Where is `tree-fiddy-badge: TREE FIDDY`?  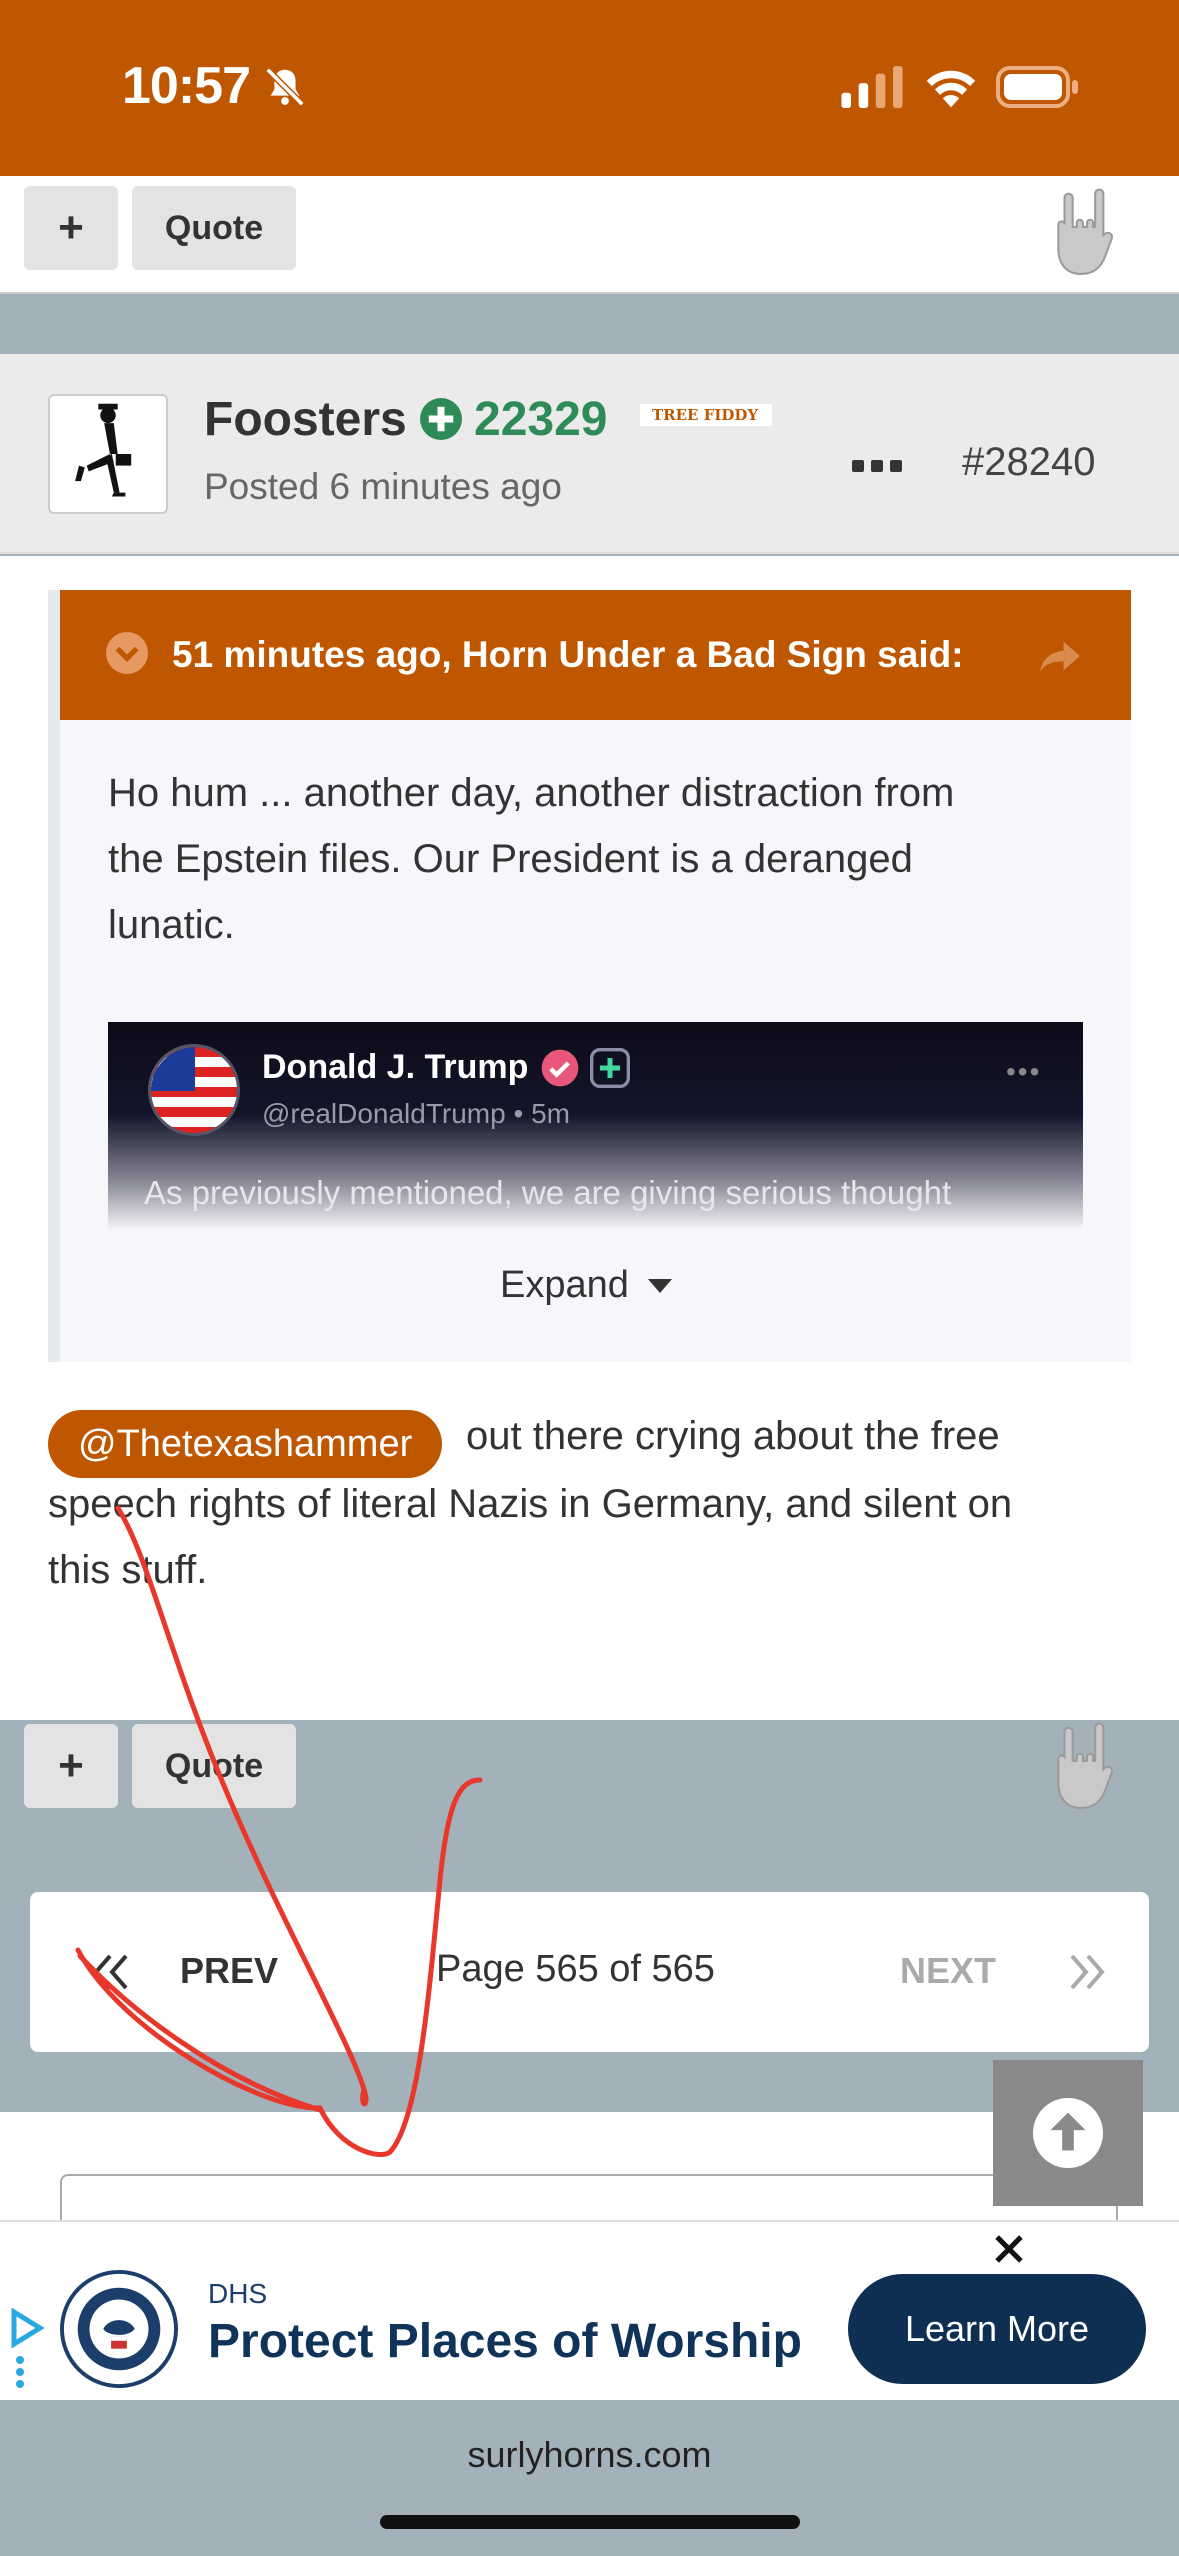
tree-fiddy-badge: TREE FIDDY is located at coordinates (706, 415).